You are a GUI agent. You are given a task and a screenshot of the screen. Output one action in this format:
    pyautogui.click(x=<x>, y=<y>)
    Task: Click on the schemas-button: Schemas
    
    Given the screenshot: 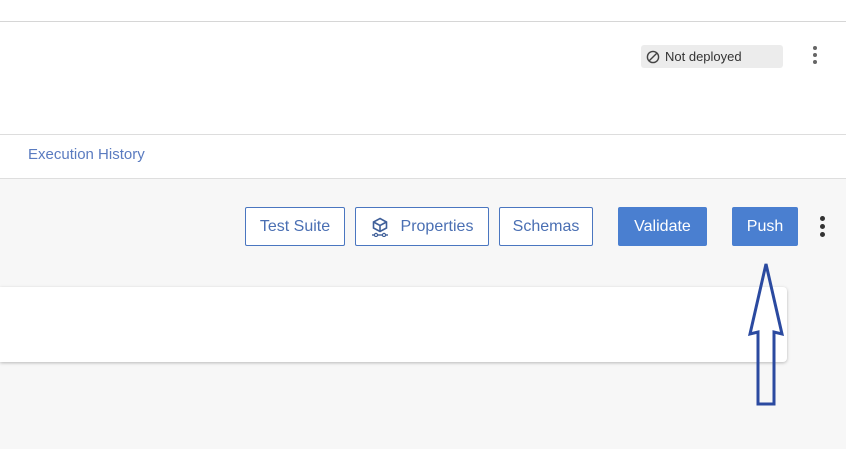 What is the action you would take?
    pyautogui.click(x=546, y=226)
    